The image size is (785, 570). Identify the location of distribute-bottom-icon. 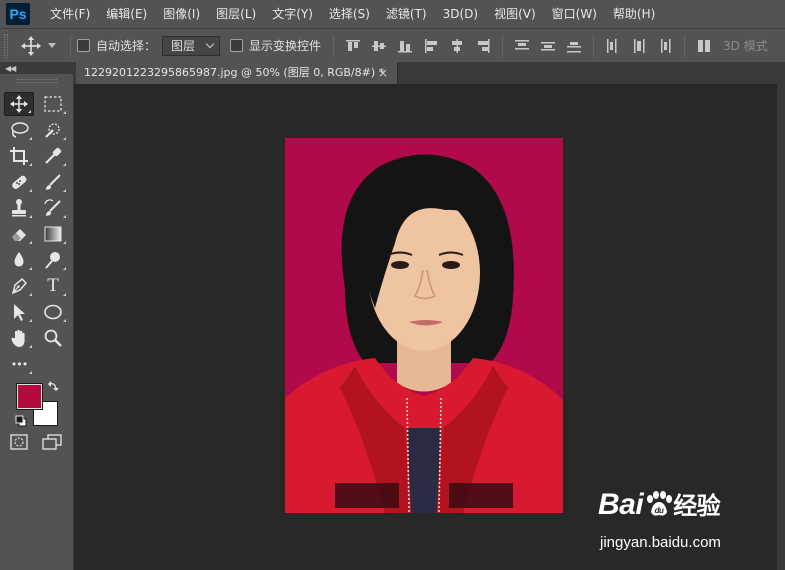
(574, 46).